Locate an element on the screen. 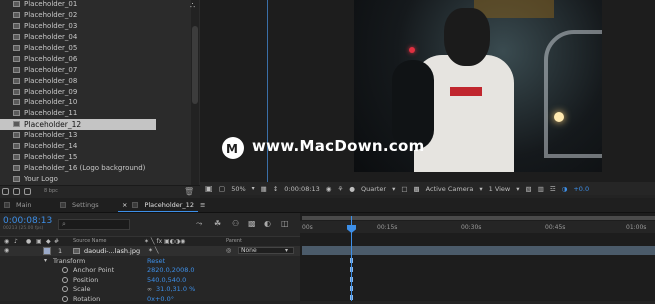 This screenshot has width=655, height=304. fast-preview-icon: ▧ is located at coordinates (529, 189).